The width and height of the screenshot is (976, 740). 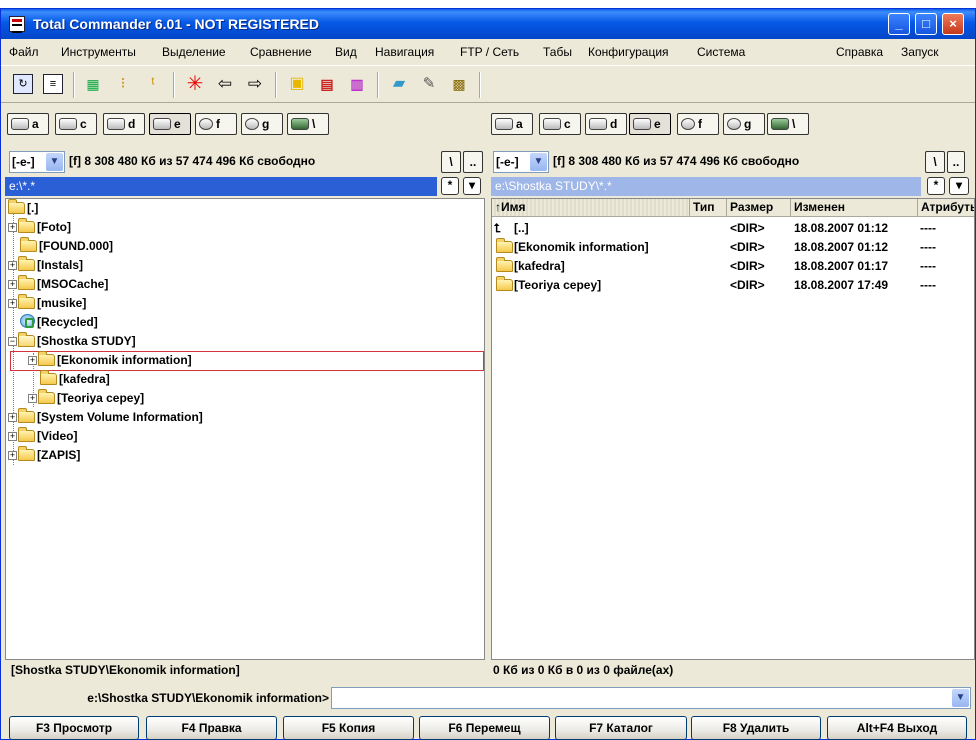 I want to click on column-header-size: Размер, so click(x=759, y=208).